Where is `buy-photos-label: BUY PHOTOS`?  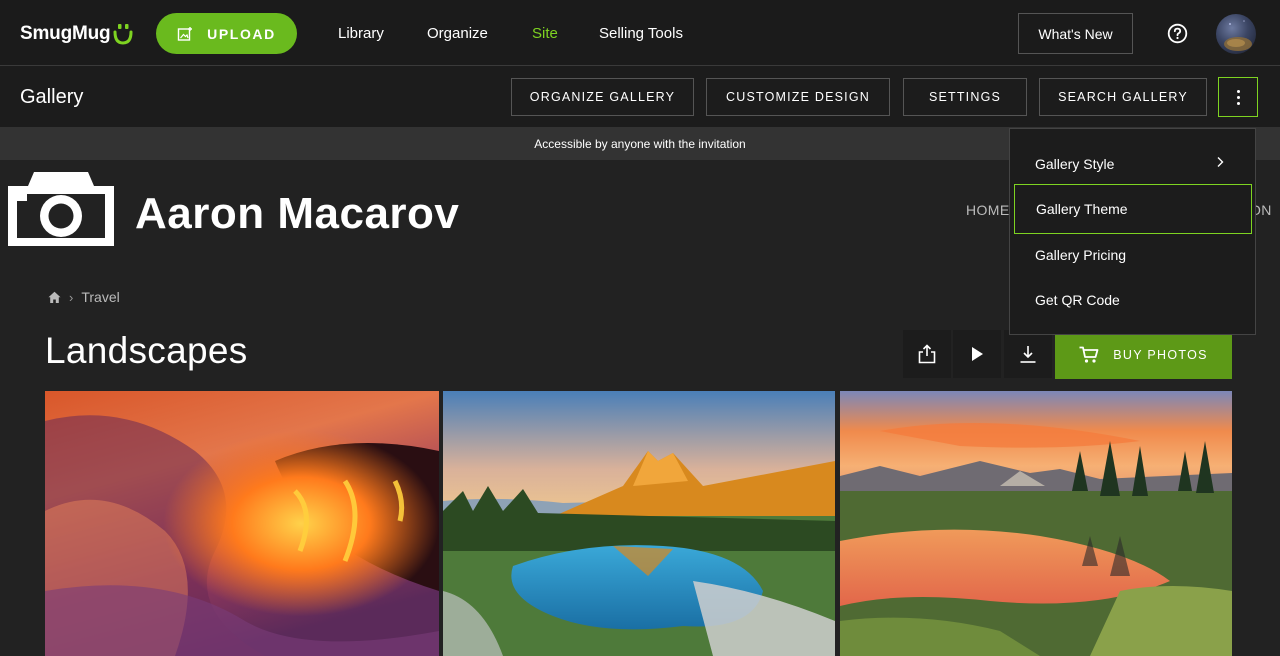
buy-photos-label: BUY PHOTOS is located at coordinates (1160, 354).